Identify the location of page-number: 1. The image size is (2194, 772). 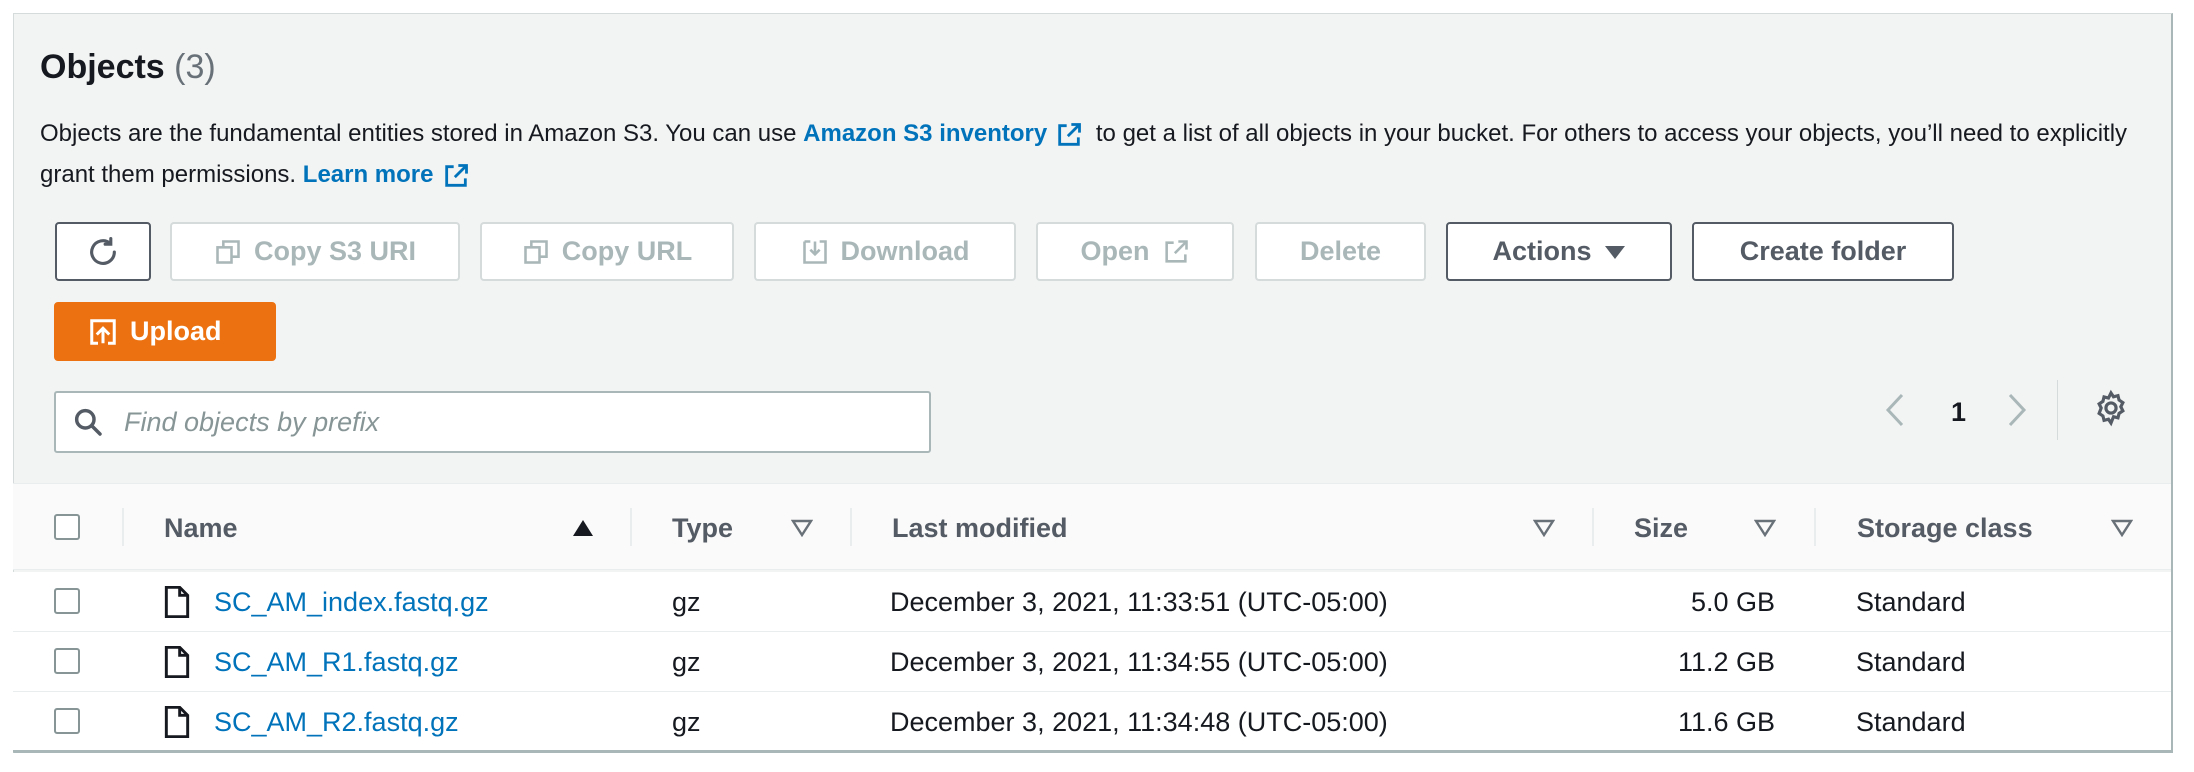
(1958, 412).